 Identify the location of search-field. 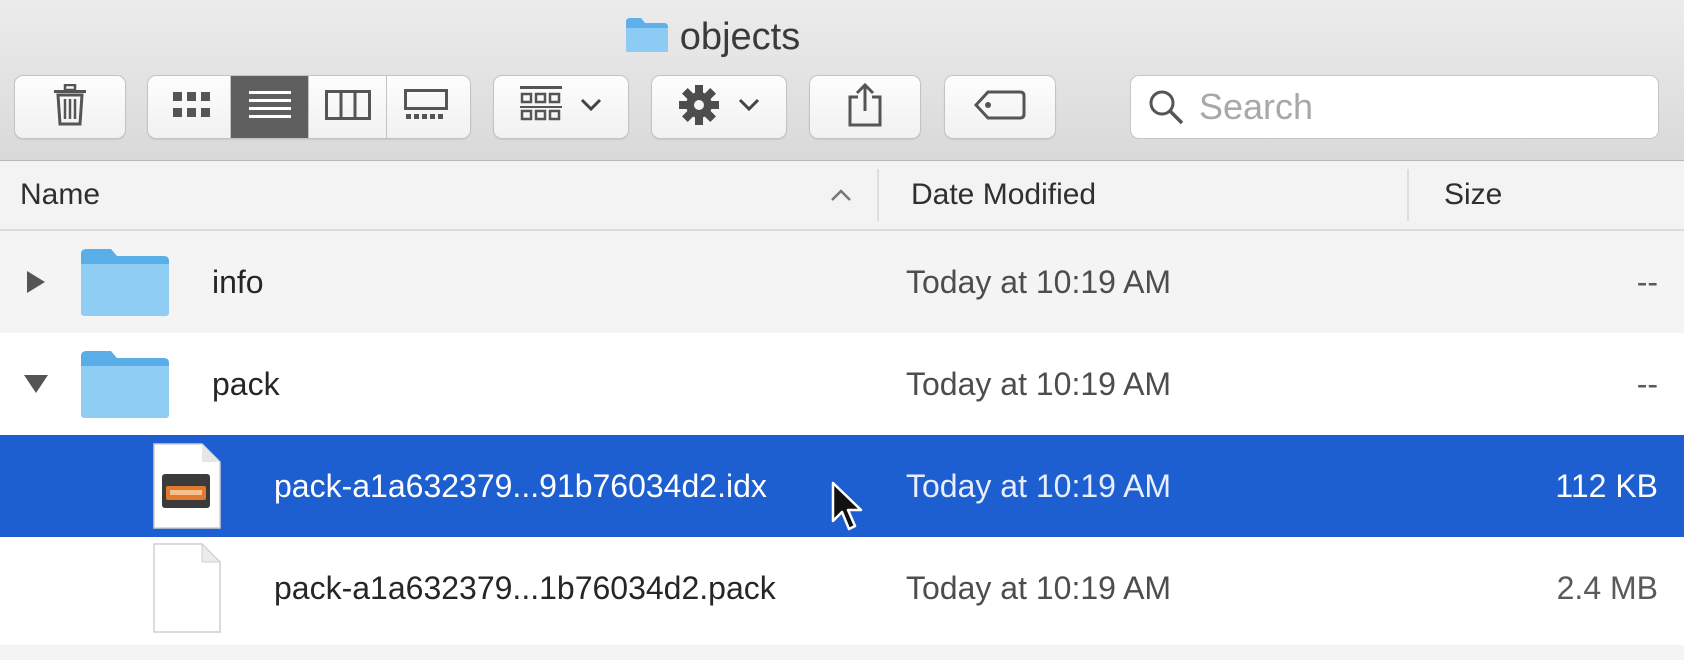
(1394, 107).